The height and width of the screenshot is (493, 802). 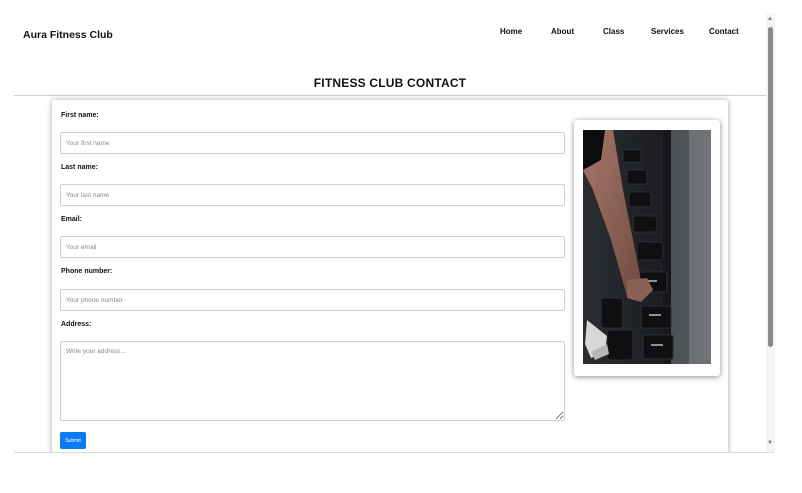 What do you see at coordinates (79, 167) in the screenshot?
I see `last-name-label: Last name:` at bounding box center [79, 167].